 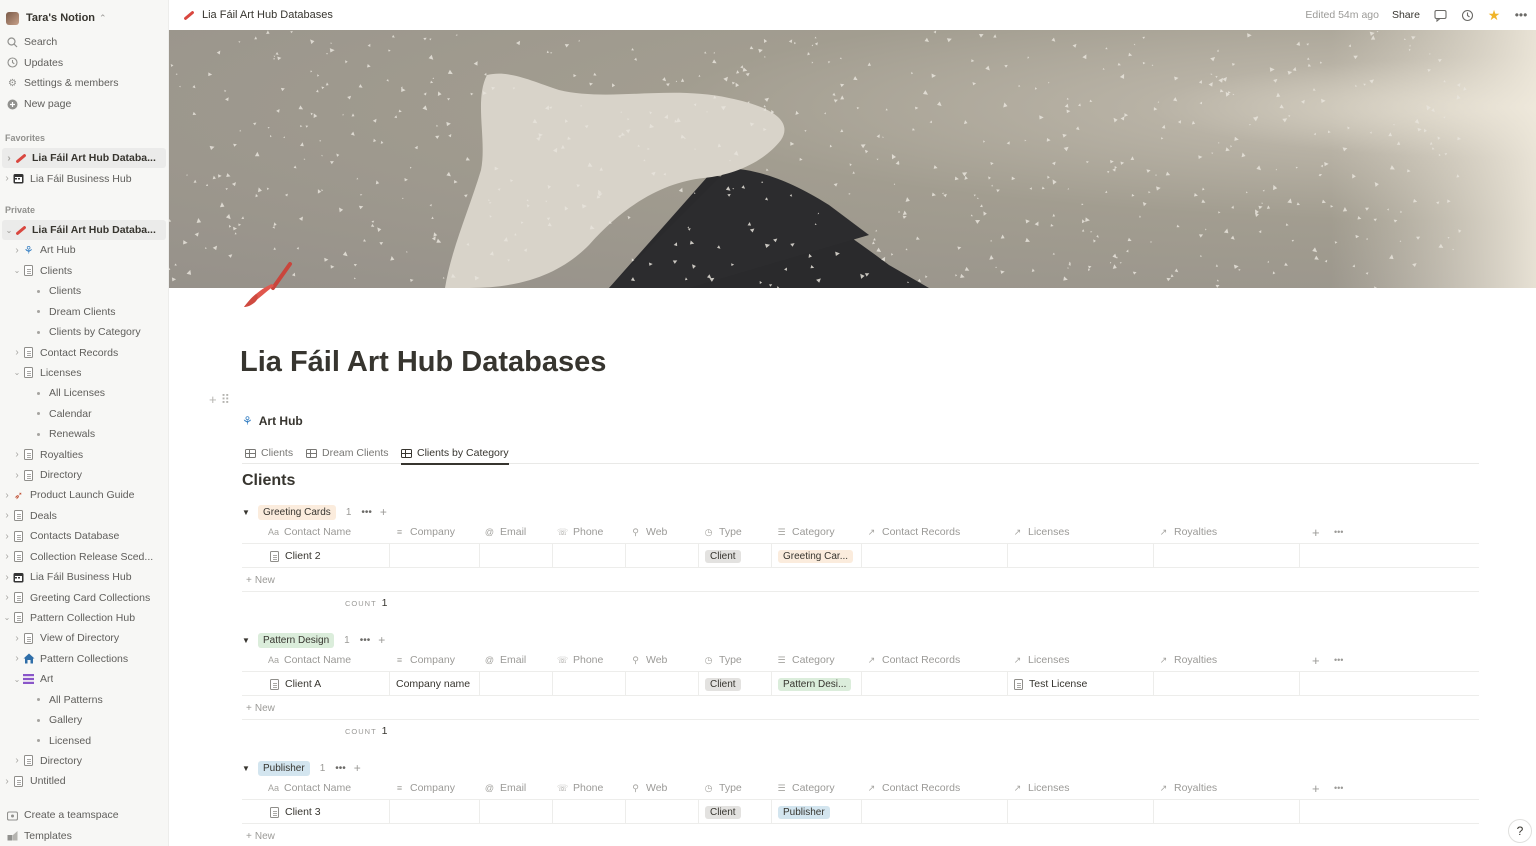 What do you see at coordinates (1440, 15) in the screenshot?
I see `comments-icon` at bounding box center [1440, 15].